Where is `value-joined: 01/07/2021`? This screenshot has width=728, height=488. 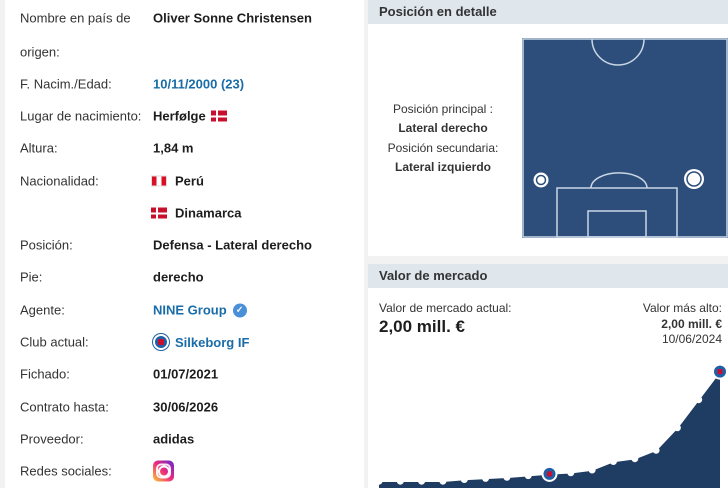 value-joined: 01/07/2021 is located at coordinates (186, 374).